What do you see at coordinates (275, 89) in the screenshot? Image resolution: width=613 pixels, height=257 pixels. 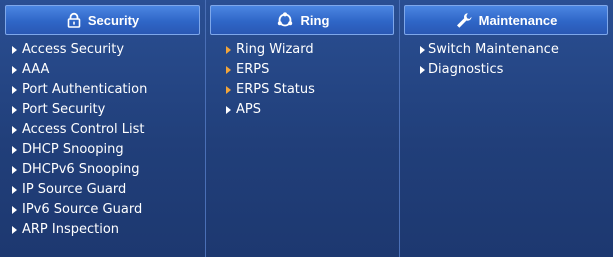 I see `menu-item-label: ERPS Status` at bounding box center [275, 89].